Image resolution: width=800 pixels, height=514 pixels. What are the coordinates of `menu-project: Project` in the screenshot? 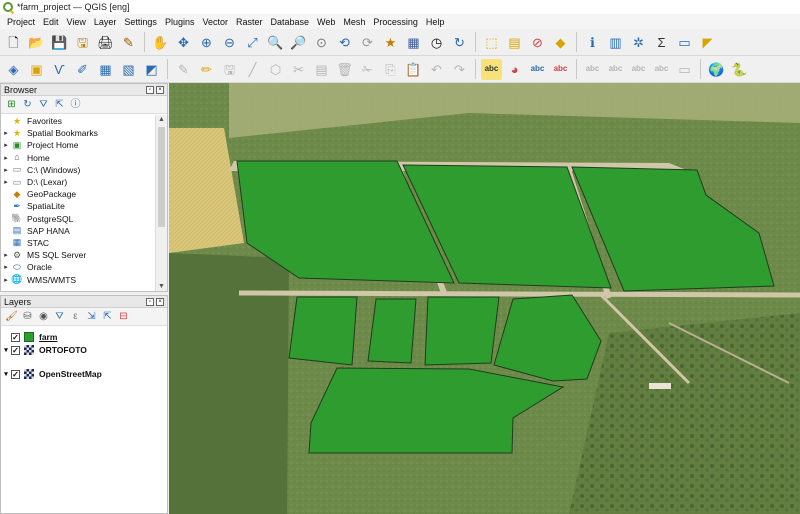 It's located at (21, 22).